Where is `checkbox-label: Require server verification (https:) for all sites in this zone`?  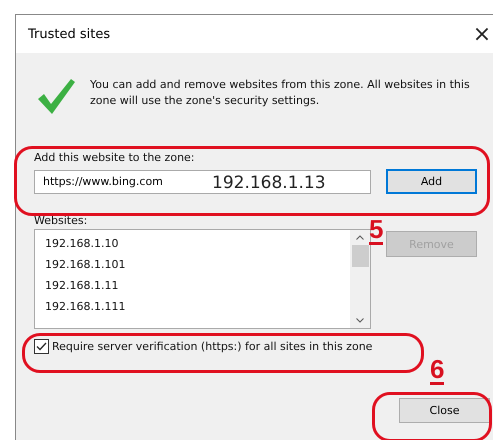 checkbox-label: Require server verification (https:) for all sites in this zone is located at coordinates (212, 346).